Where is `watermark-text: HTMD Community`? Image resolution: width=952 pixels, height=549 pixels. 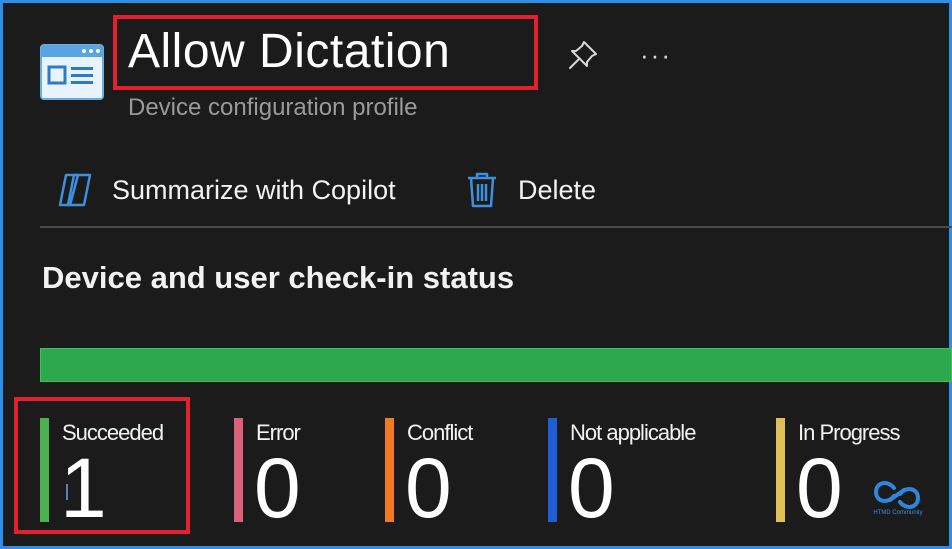 watermark-text: HTMD Community is located at coordinates (898, 513).